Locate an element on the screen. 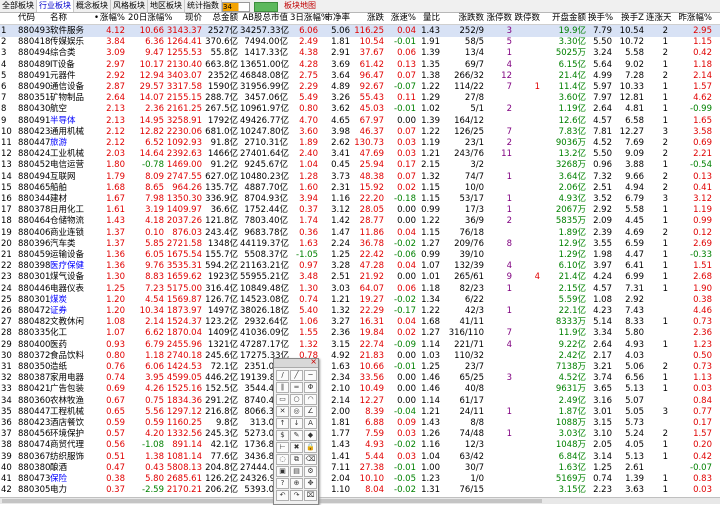 The height and width of the screenshot is (505, 720). cell-volume-ratio: 1.27 is located at coordinates (430, 243).